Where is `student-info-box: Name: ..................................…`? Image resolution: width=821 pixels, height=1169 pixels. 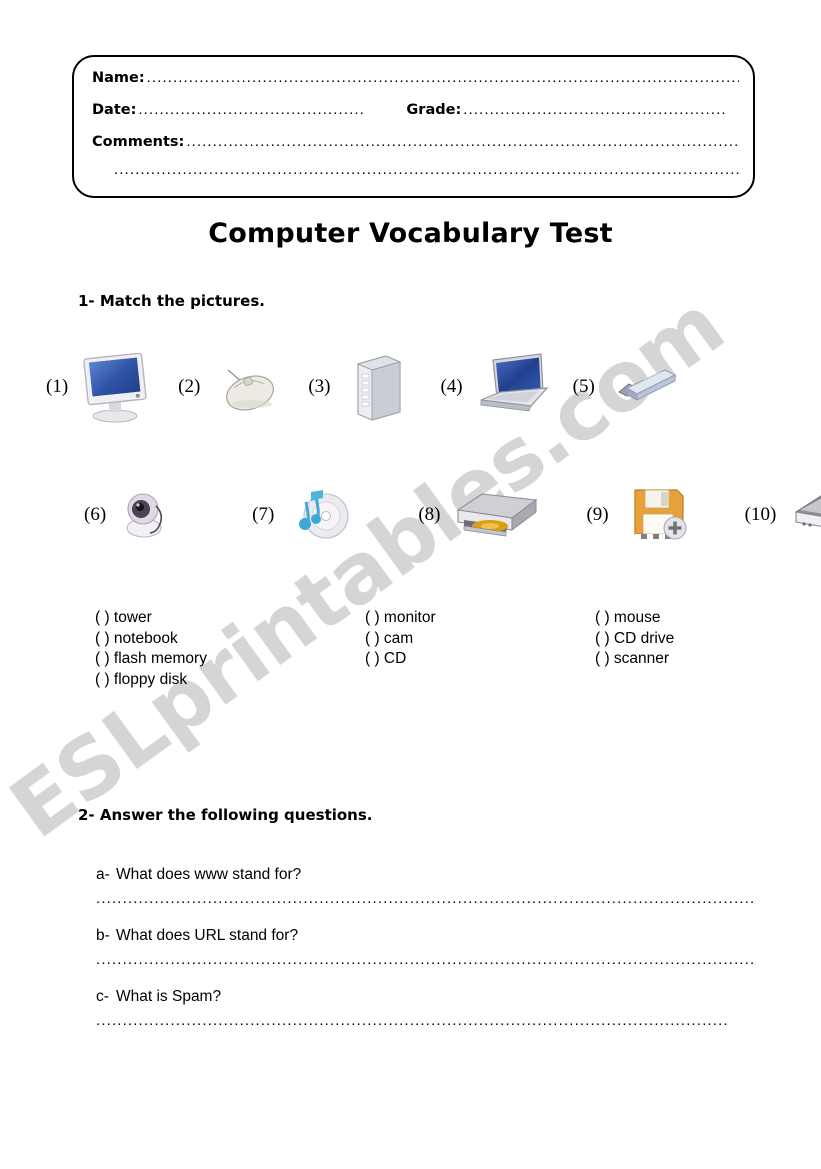
student-info-box: Name: ..................................… is located at coordinates (413, 126).